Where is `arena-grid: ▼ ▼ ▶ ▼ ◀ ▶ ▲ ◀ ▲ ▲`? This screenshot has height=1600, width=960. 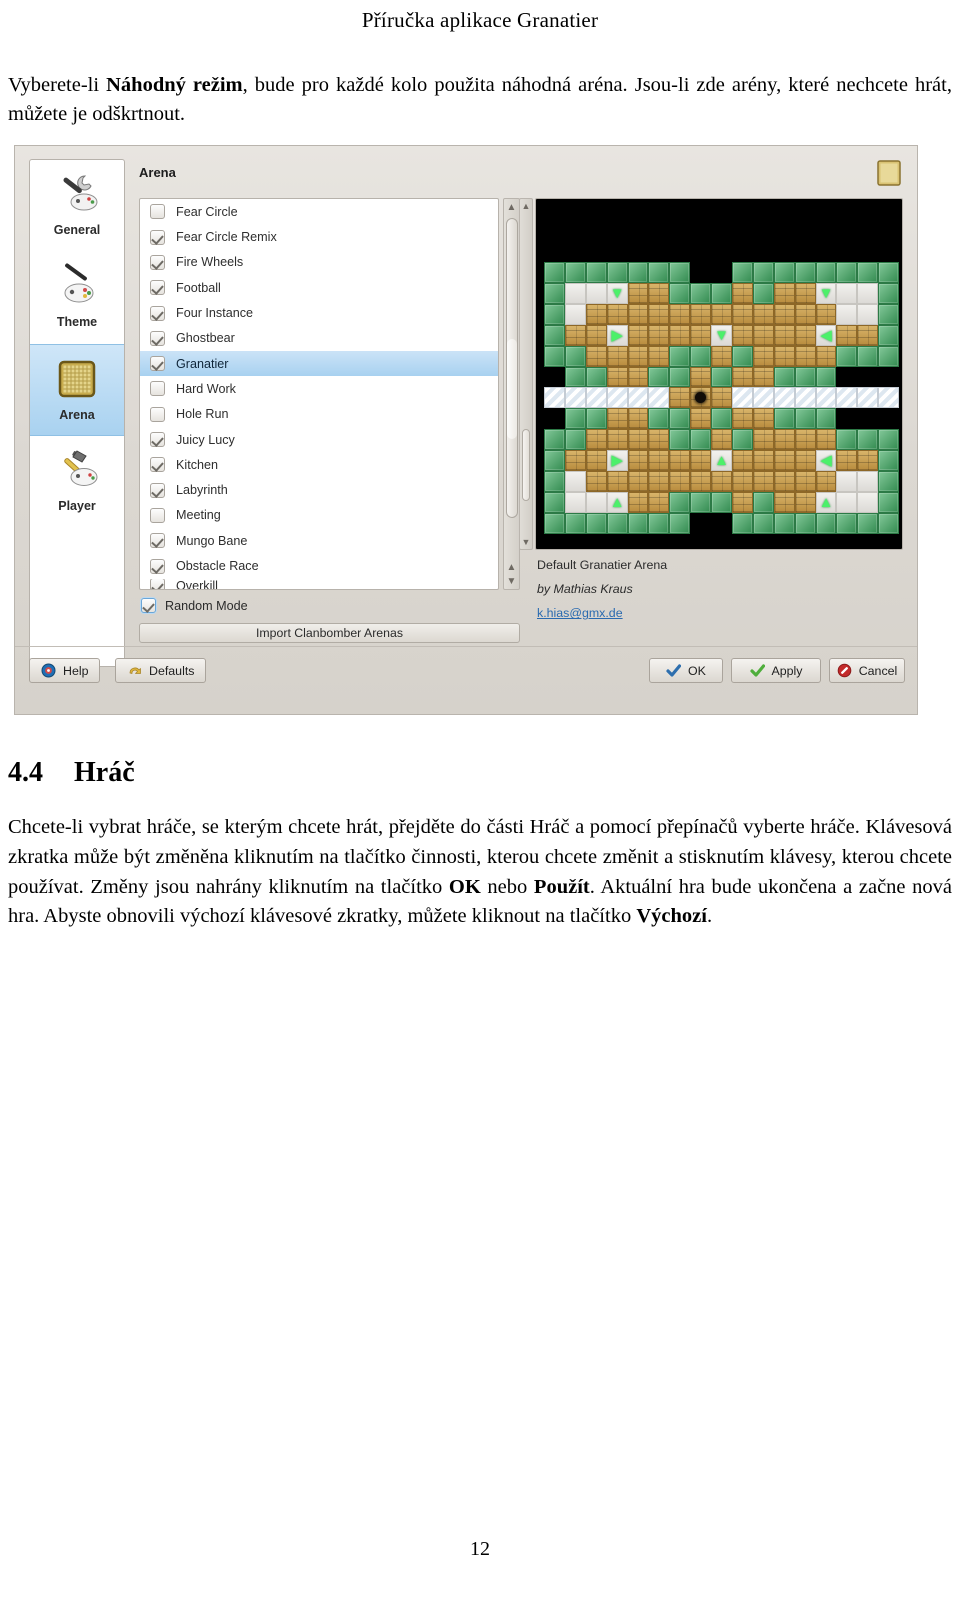
arena-grid: ▼ ▼ ▶ ▼ ◀ ▶ ▲ ◀ ▲ ▲ is located at coordinates (722, 387).